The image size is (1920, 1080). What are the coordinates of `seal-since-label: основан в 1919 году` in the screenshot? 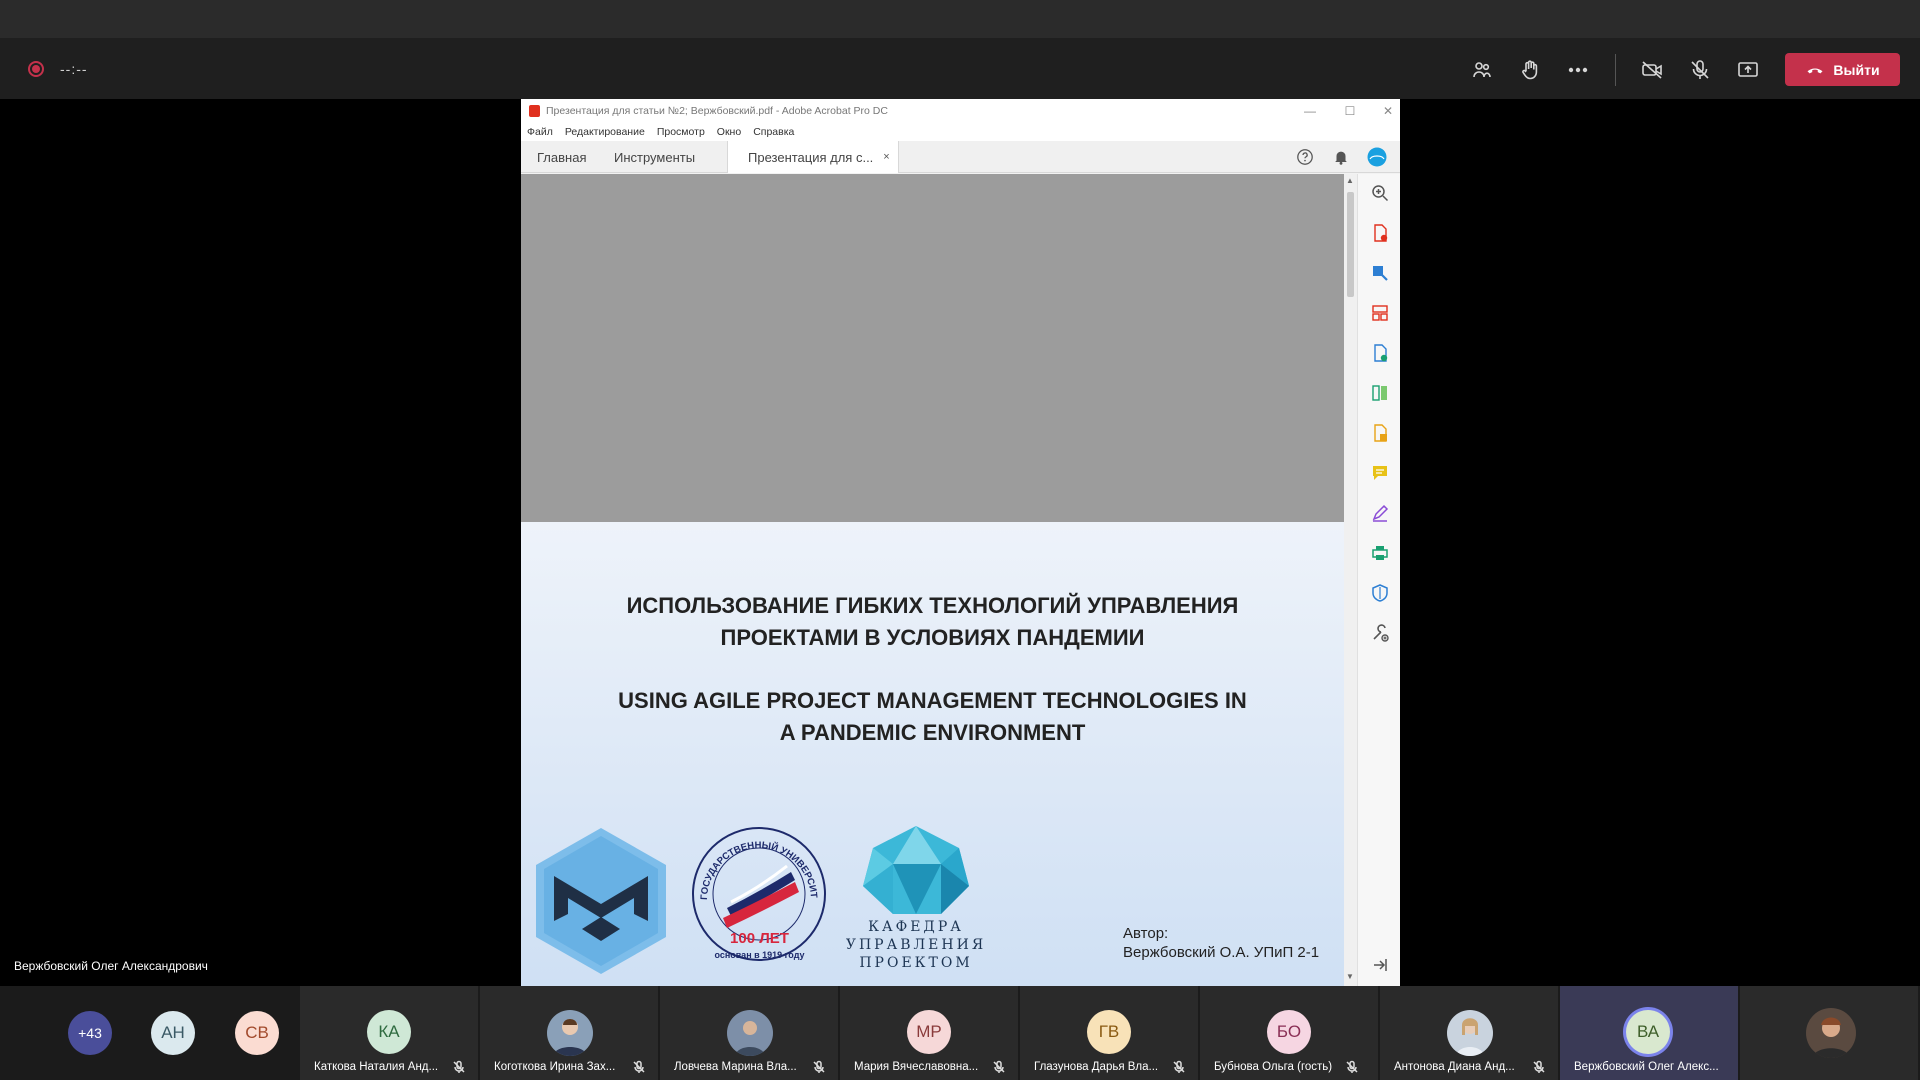 It's located at (759, 955).